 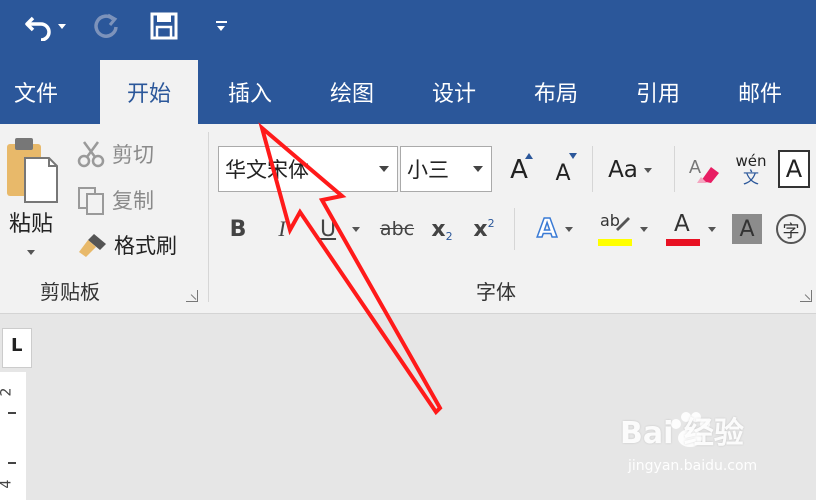 What do you see at coordinates (149, 92) in the screenshot?
I see `tab-home: 开始` at bounding box center [149, 92].